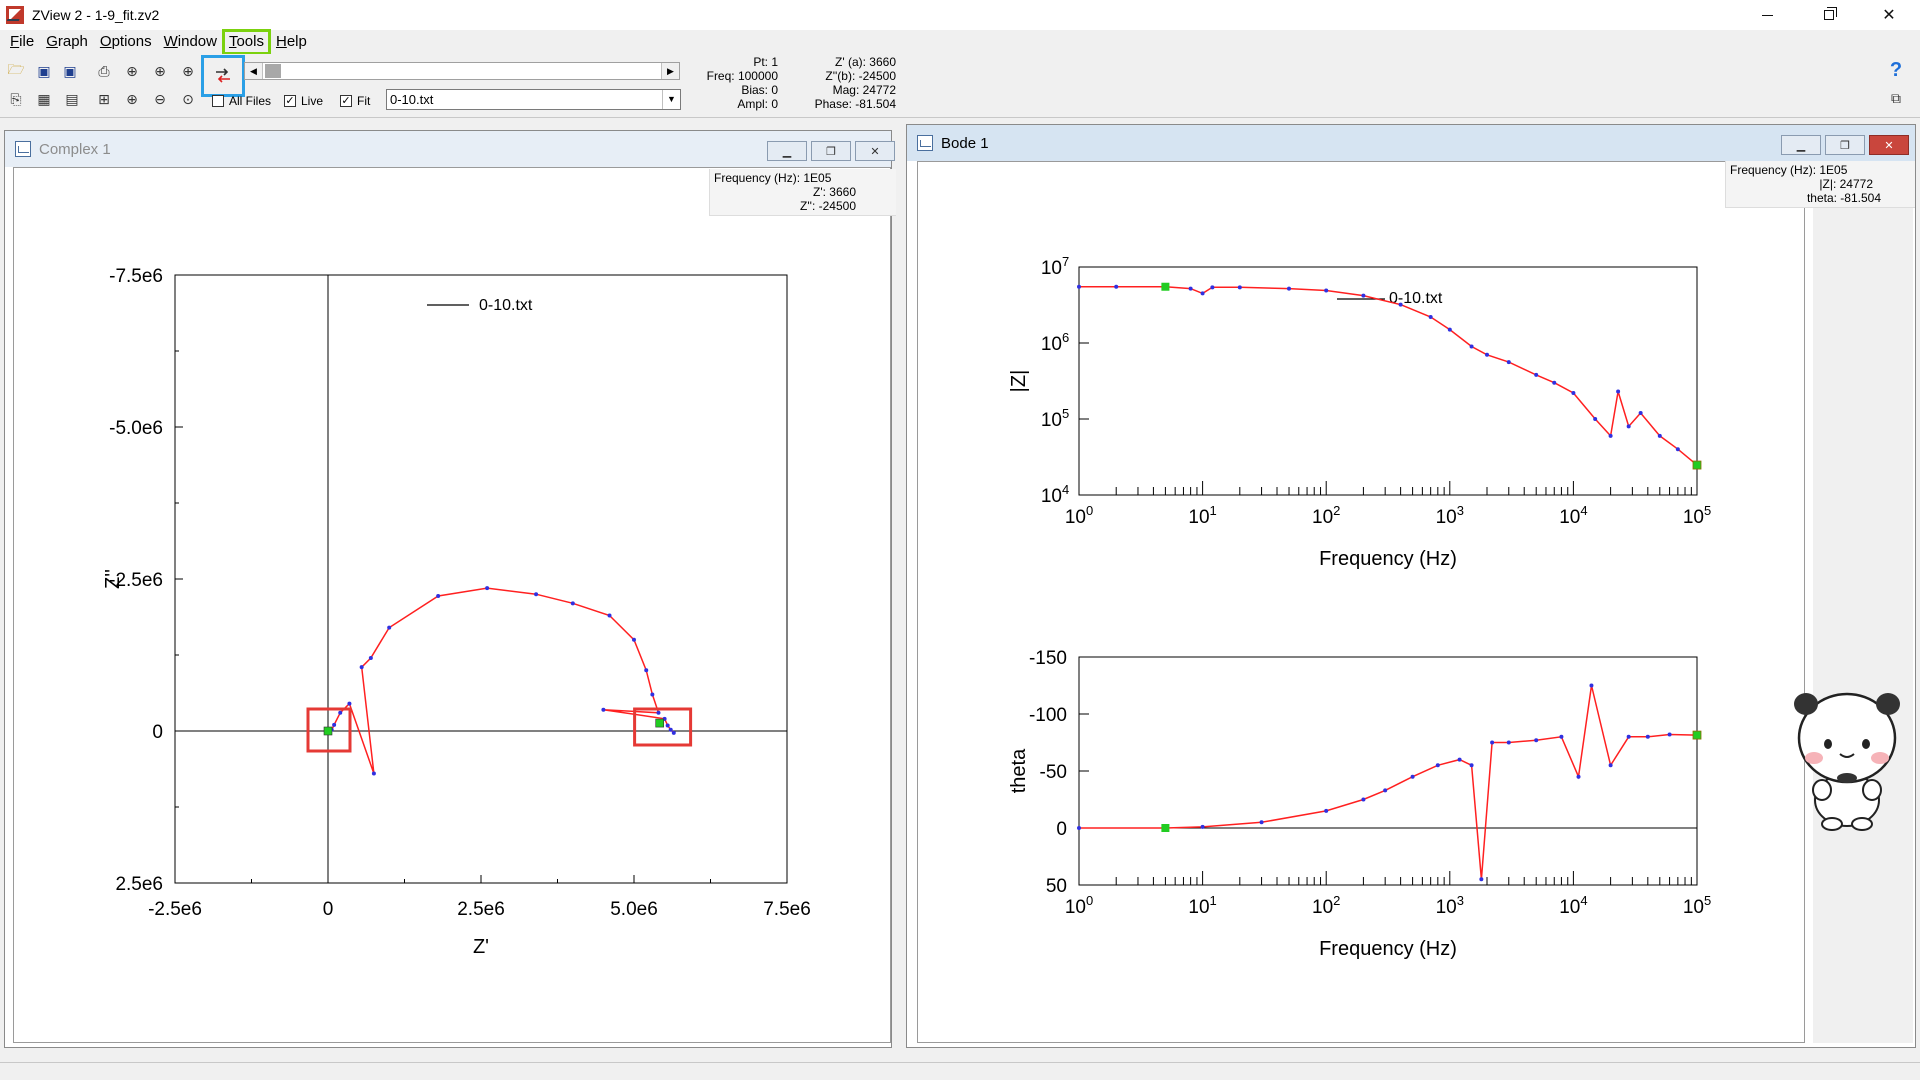 The image size is (1920, 1080). Describe the element at coordinates (44, 99) in the screenshot. I see `data-table-icon: ▦` at that location.